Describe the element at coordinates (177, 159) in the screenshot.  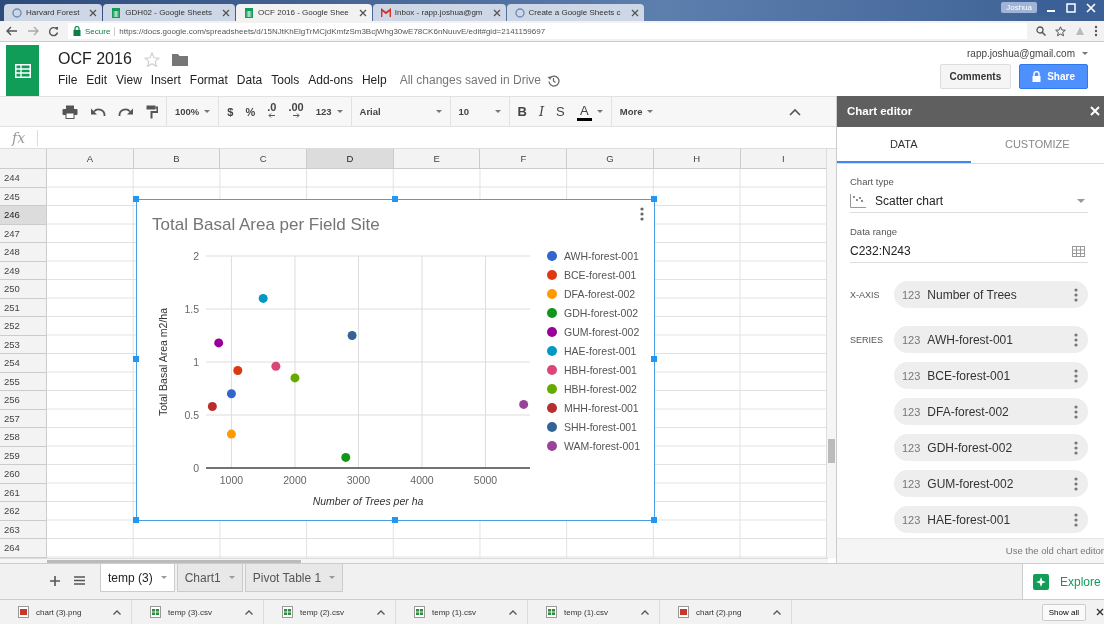
I see `column-header: B` at that location.